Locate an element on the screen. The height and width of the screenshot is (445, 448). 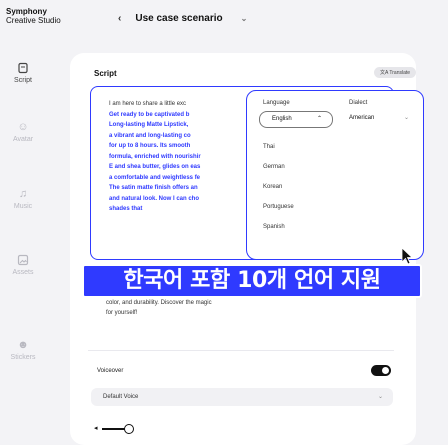
translate-icon: 文A is located at coordinates (384, 73).